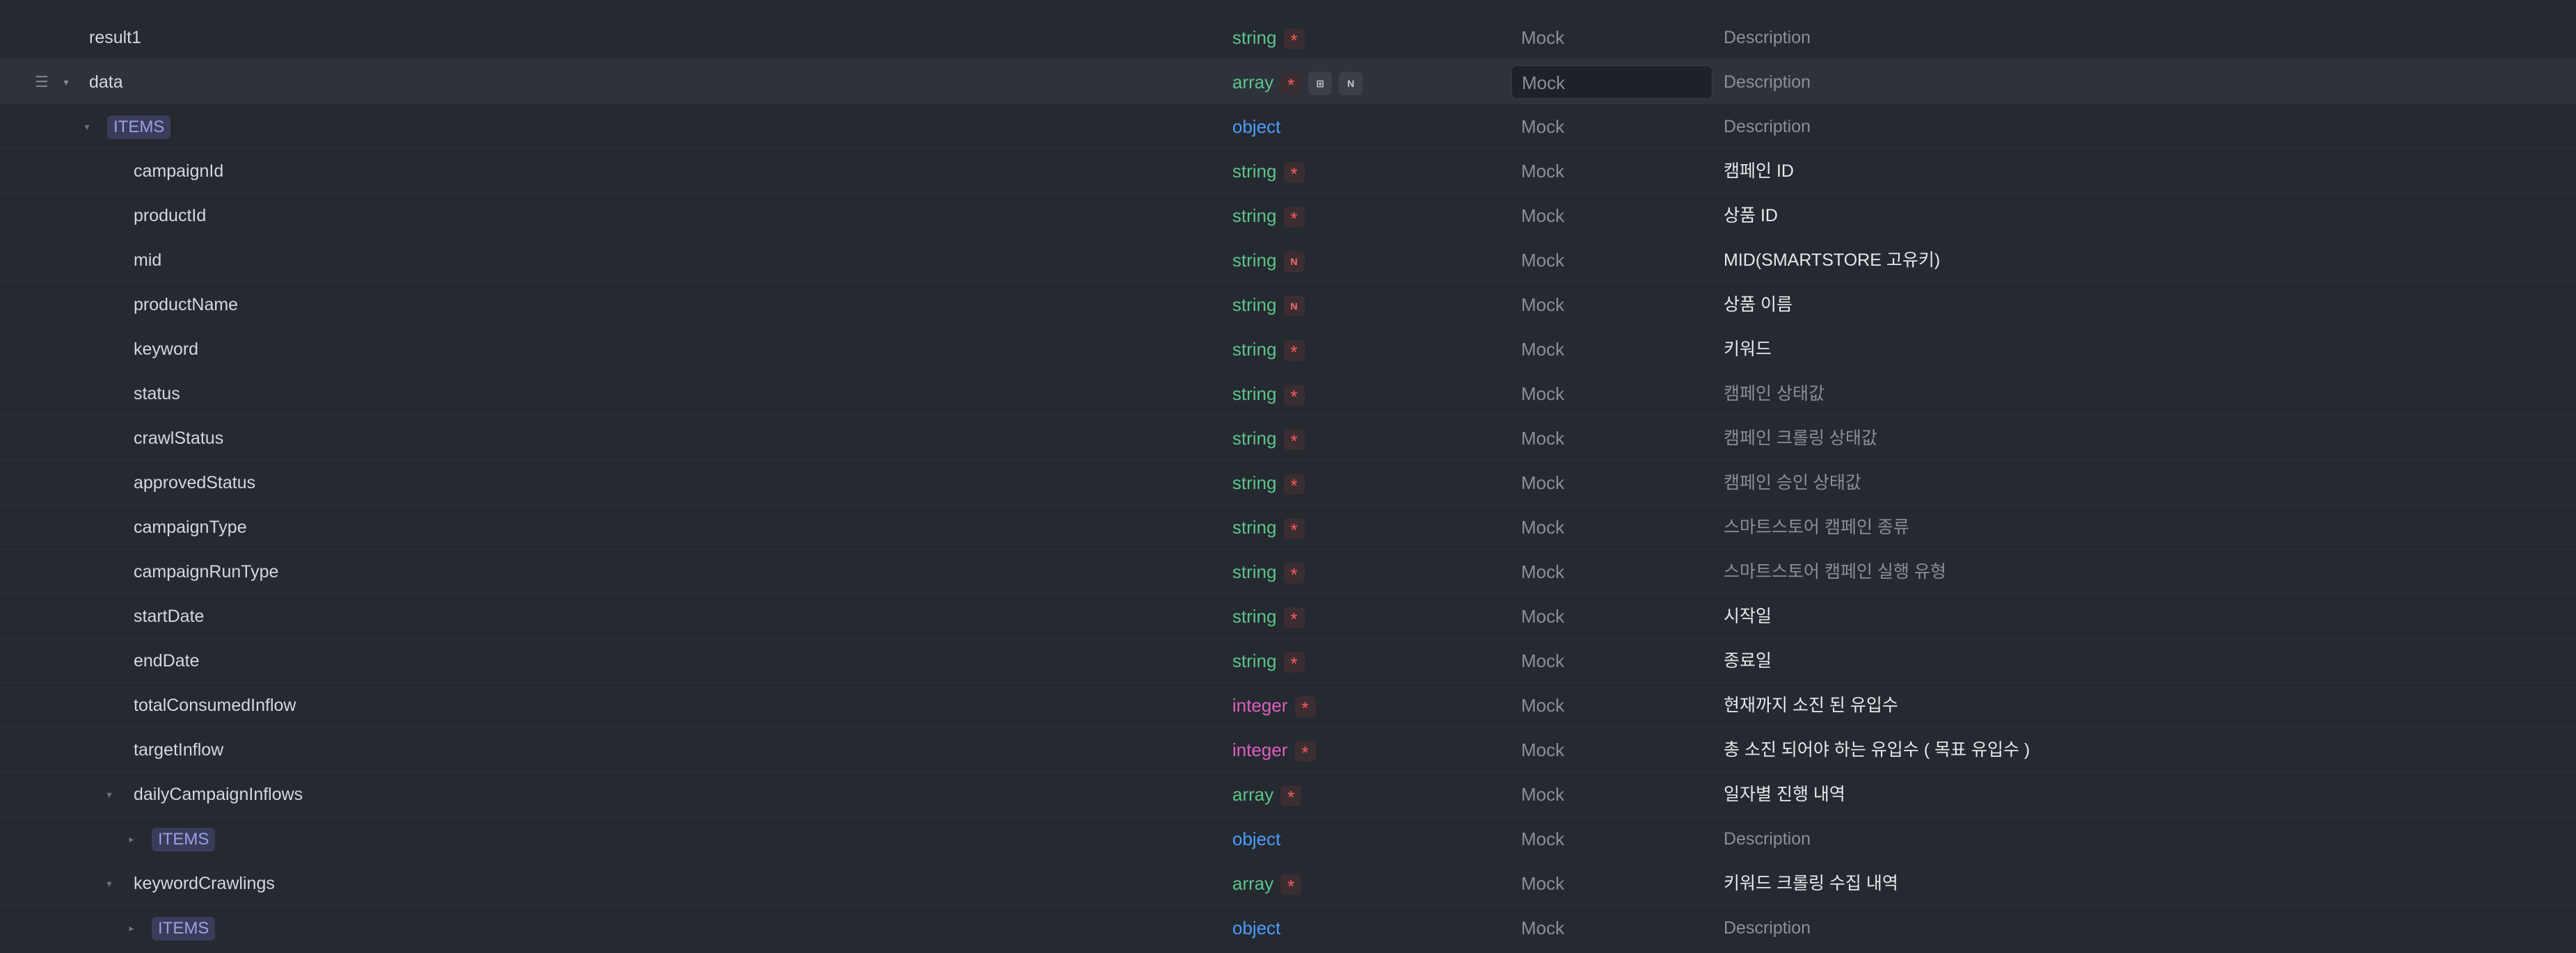 The height and width of the screenshot is (953, 2576). Describe the element at coordinates (147, 260) in the screenshot. I see `field-name: mid` at that location.